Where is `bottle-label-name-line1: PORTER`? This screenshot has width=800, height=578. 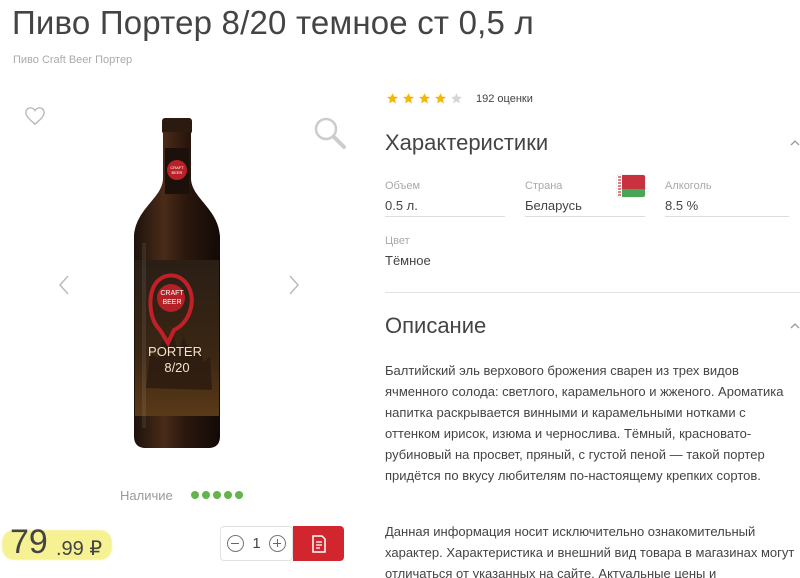 bottle-label-name-line1: PORTER is located at coordinates (175, 351).